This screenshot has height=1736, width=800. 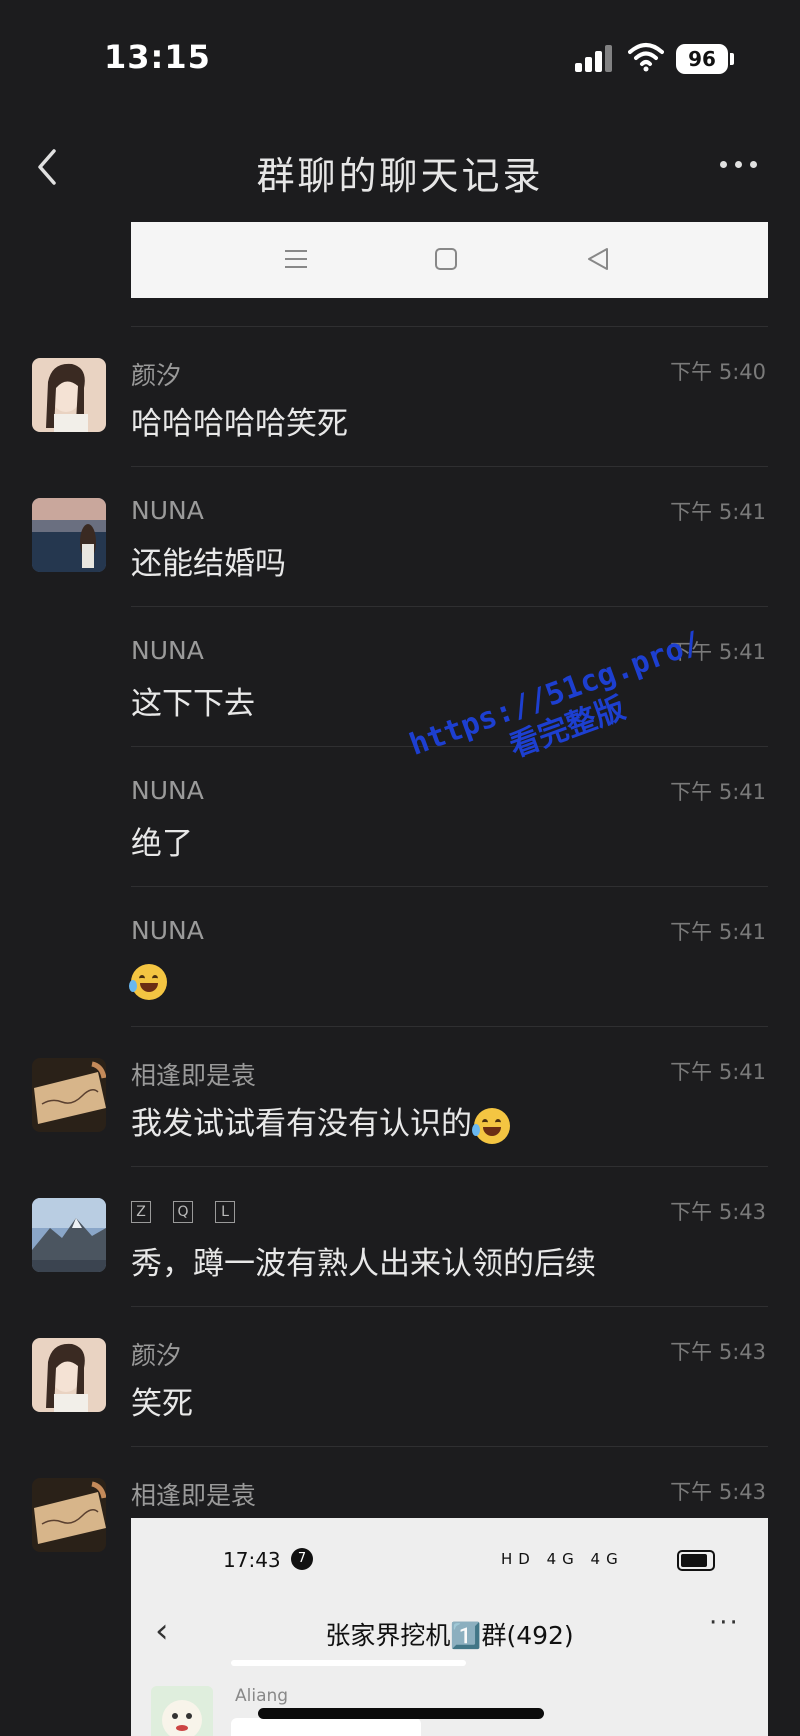 What do you see at coordinates (157, 57) in the screenshot?
I see `status-time: 13:15` at bounding box center [157, 57].